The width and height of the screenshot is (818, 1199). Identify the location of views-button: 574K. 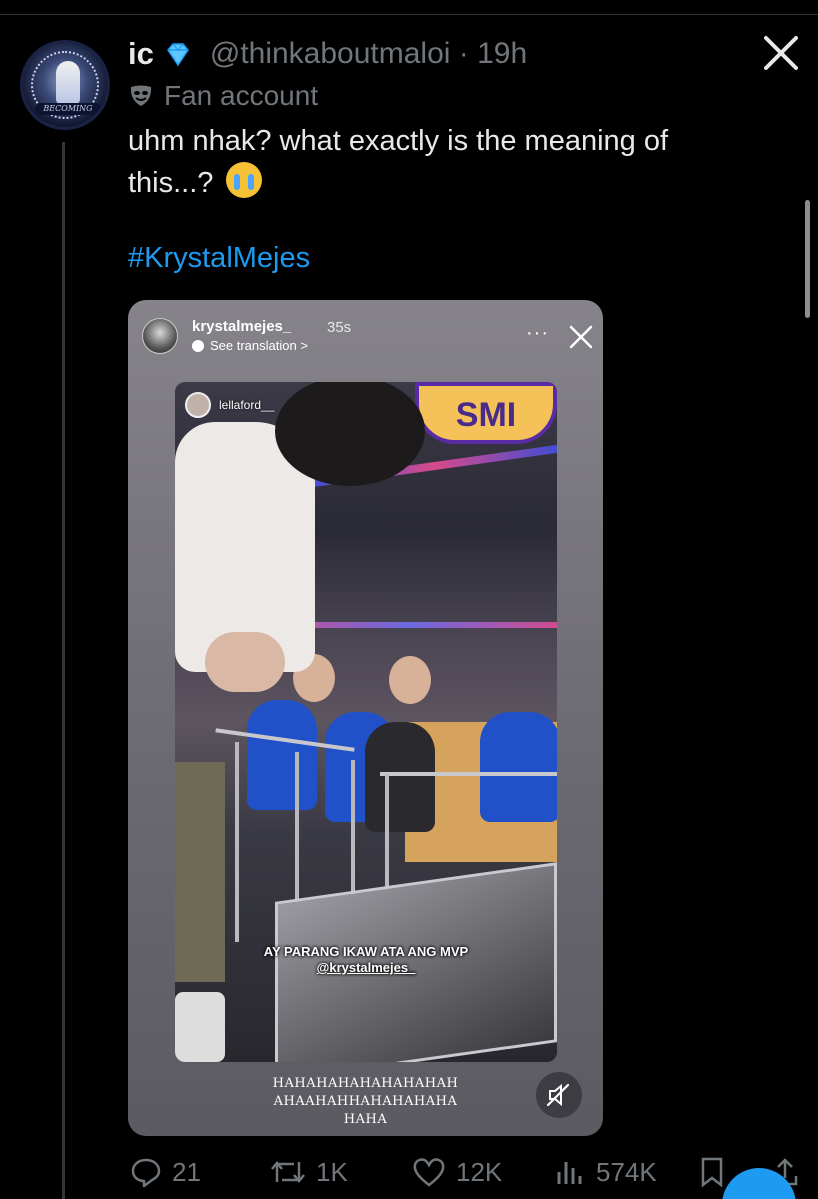
(605, 1172).